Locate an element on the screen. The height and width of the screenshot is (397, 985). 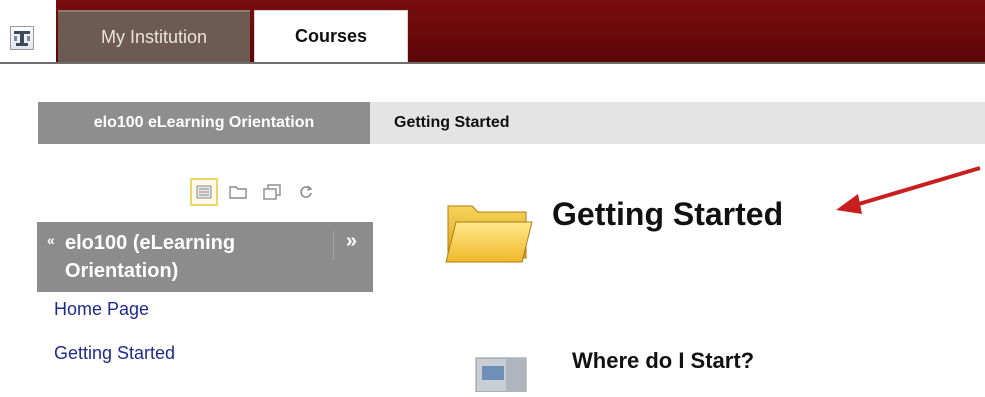
course-menu-item-home-page: Home Page is located at coordinates (101, 309).